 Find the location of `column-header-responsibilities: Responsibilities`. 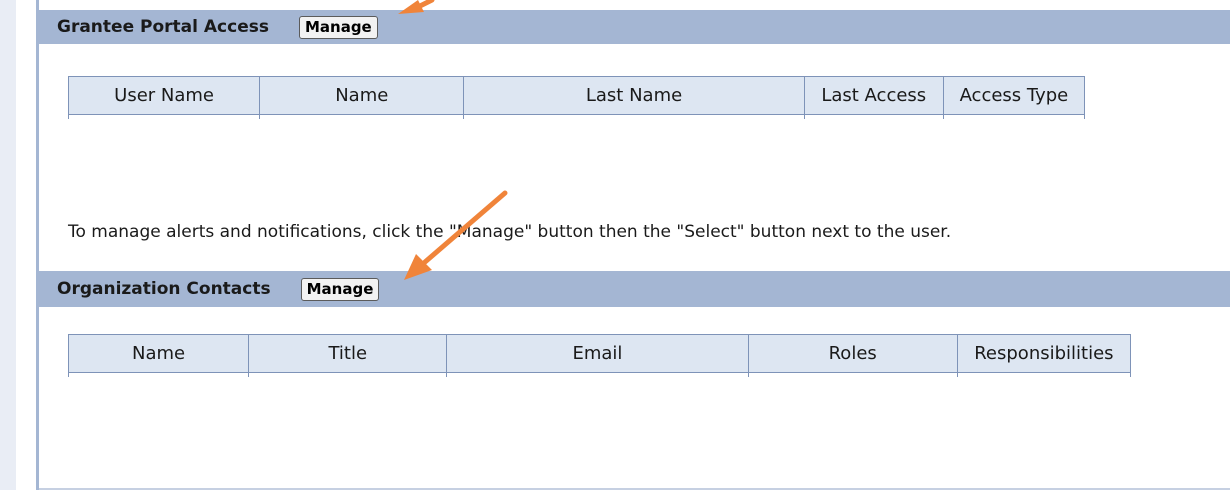

column-header-responsibilities: Responsibilities is located at coordinates (1044, 353).